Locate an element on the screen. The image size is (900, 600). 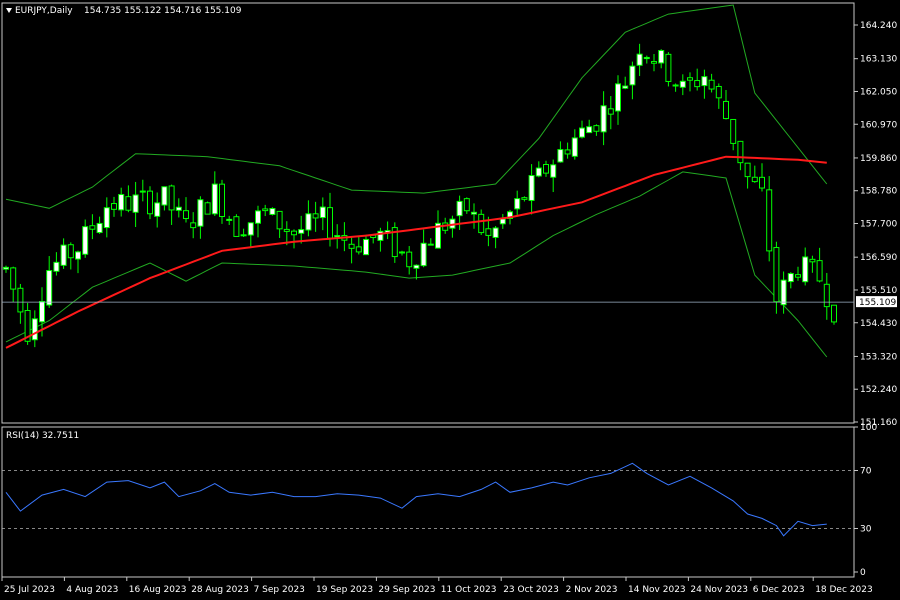
date-tick-label: 24 Nov 2023 is located at coordinates (719, 590).